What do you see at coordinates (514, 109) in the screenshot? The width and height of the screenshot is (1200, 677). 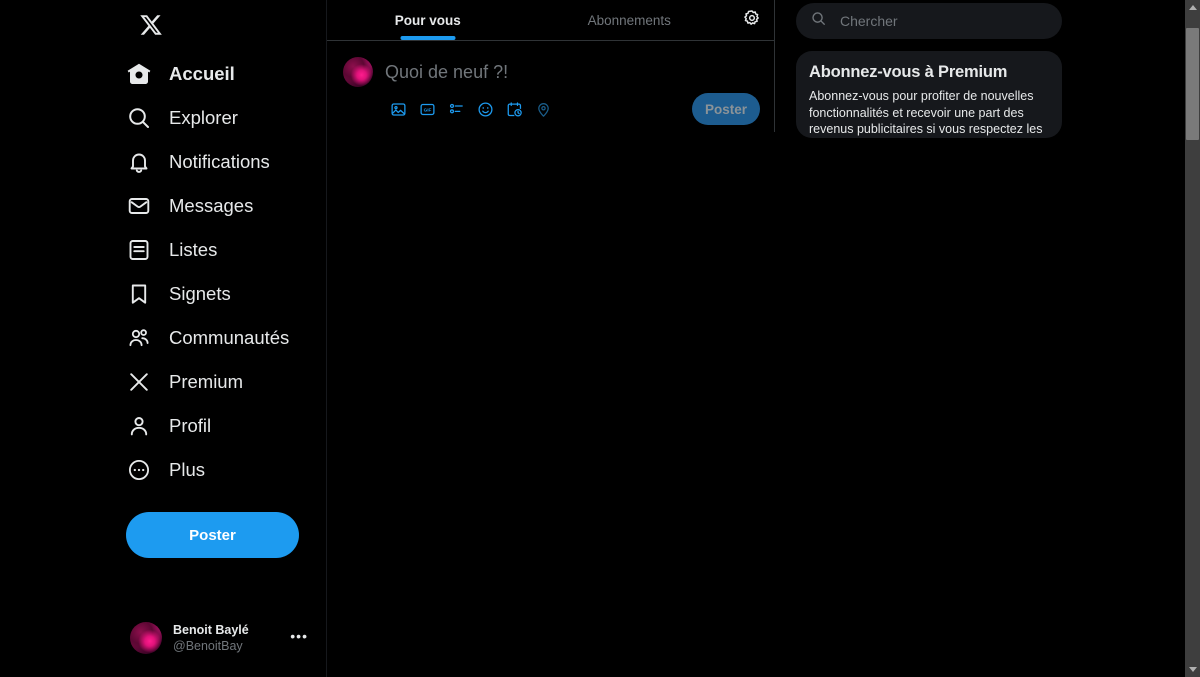 I see `schedule-icon` at bounding box center [514, 109].